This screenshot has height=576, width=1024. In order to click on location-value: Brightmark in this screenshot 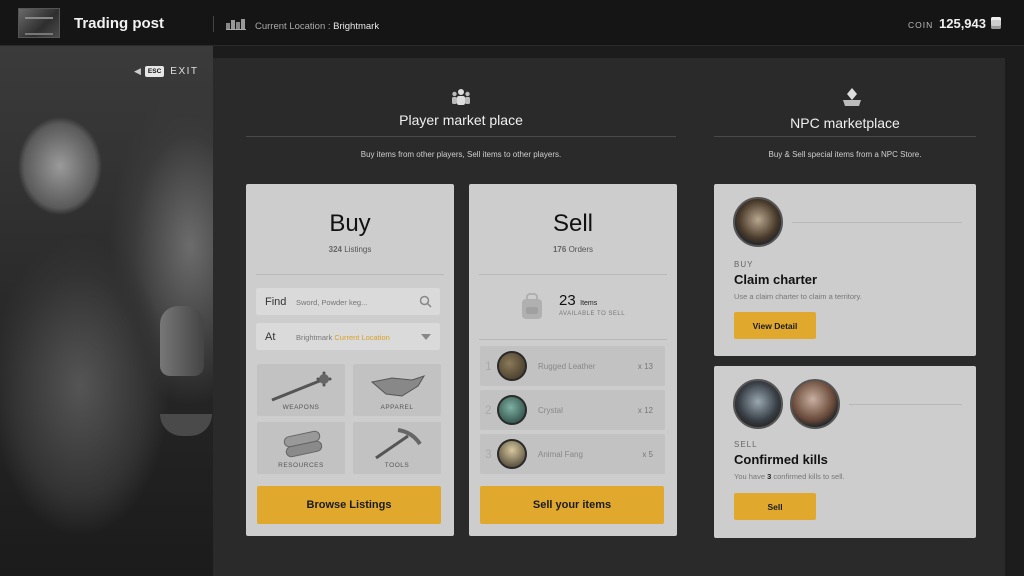, I will do `click(356, 26)`.